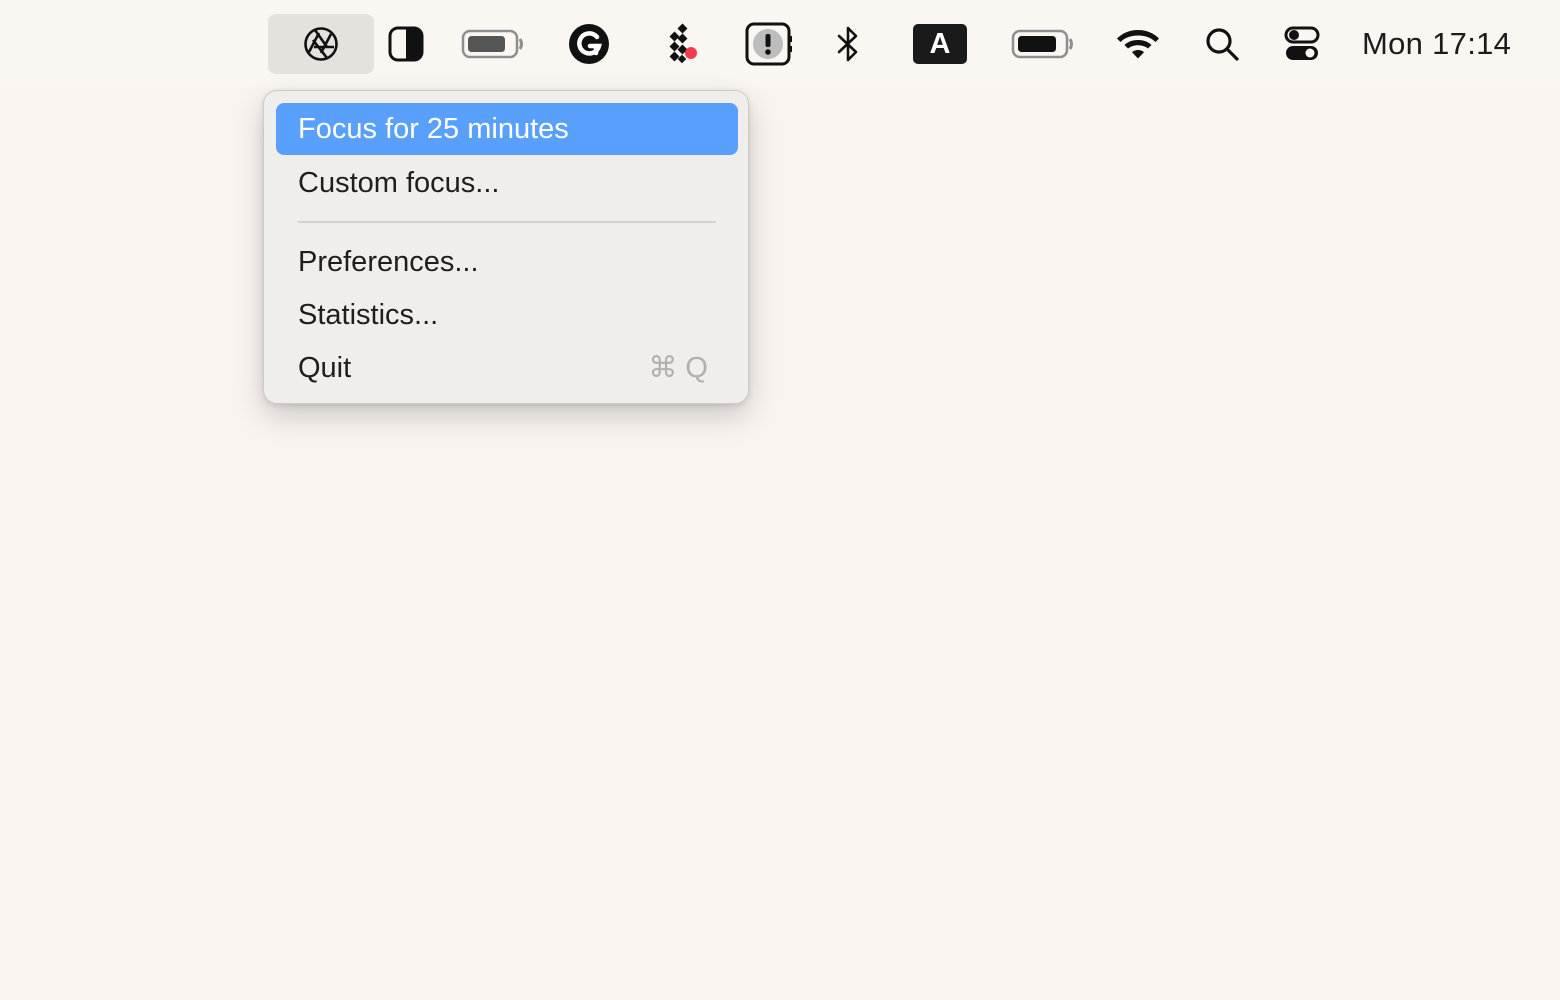  What do you see at coordinates (1302, 44) in the screenshot?
I see `control-center-icon` at bounding box center [1302, 44].